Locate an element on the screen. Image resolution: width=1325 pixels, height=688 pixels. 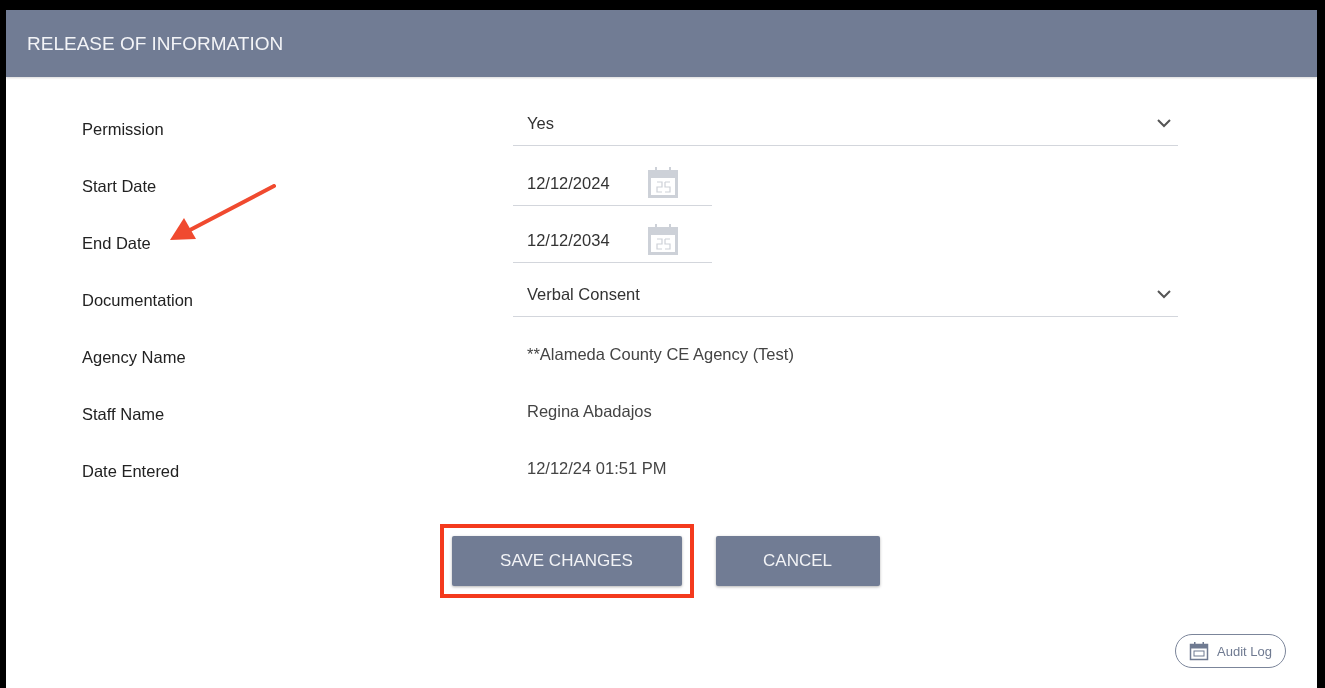
field-value: **Alameda County CE Agency (Test) is located at coordinates (660, 354).